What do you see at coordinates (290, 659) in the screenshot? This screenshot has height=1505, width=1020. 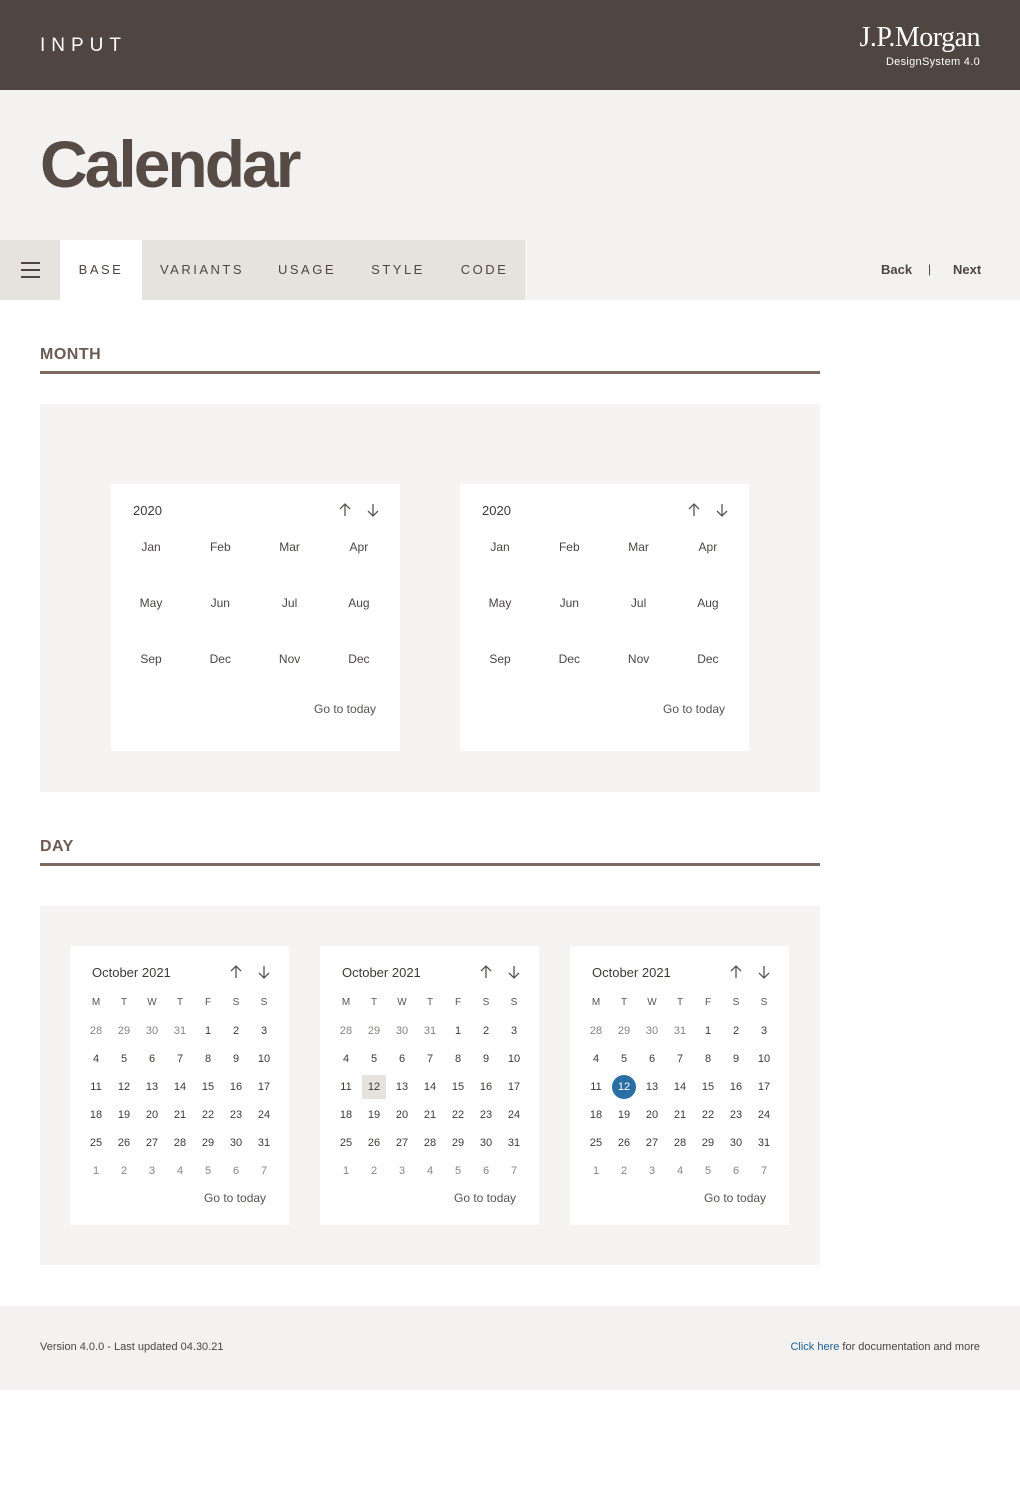 I see `month-cell: Nov` at bounding box center [290, 659].